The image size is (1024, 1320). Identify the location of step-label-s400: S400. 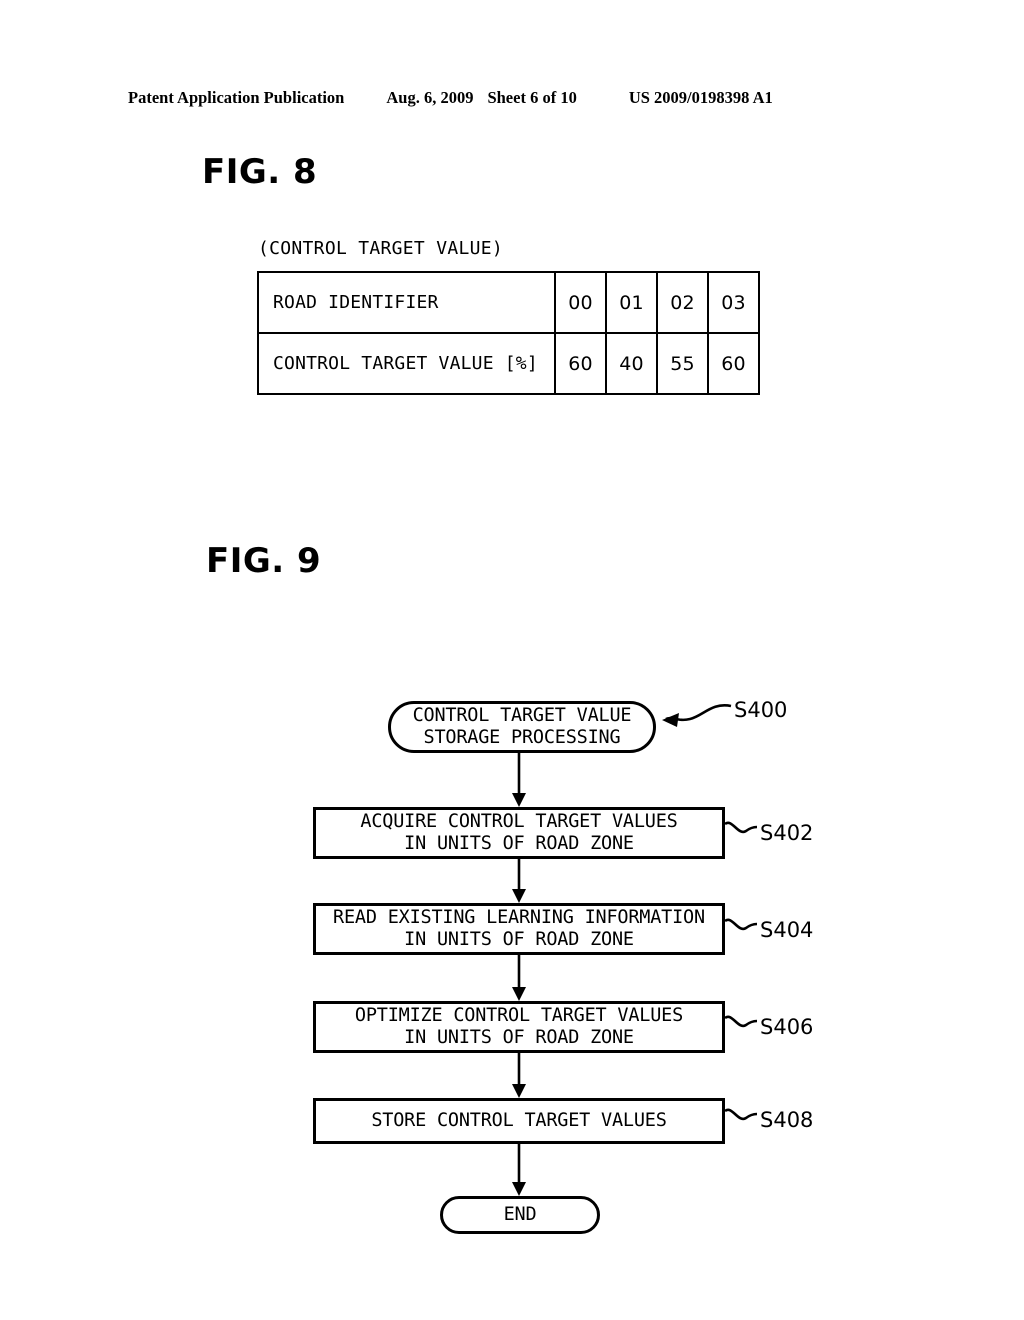
(761, 710).